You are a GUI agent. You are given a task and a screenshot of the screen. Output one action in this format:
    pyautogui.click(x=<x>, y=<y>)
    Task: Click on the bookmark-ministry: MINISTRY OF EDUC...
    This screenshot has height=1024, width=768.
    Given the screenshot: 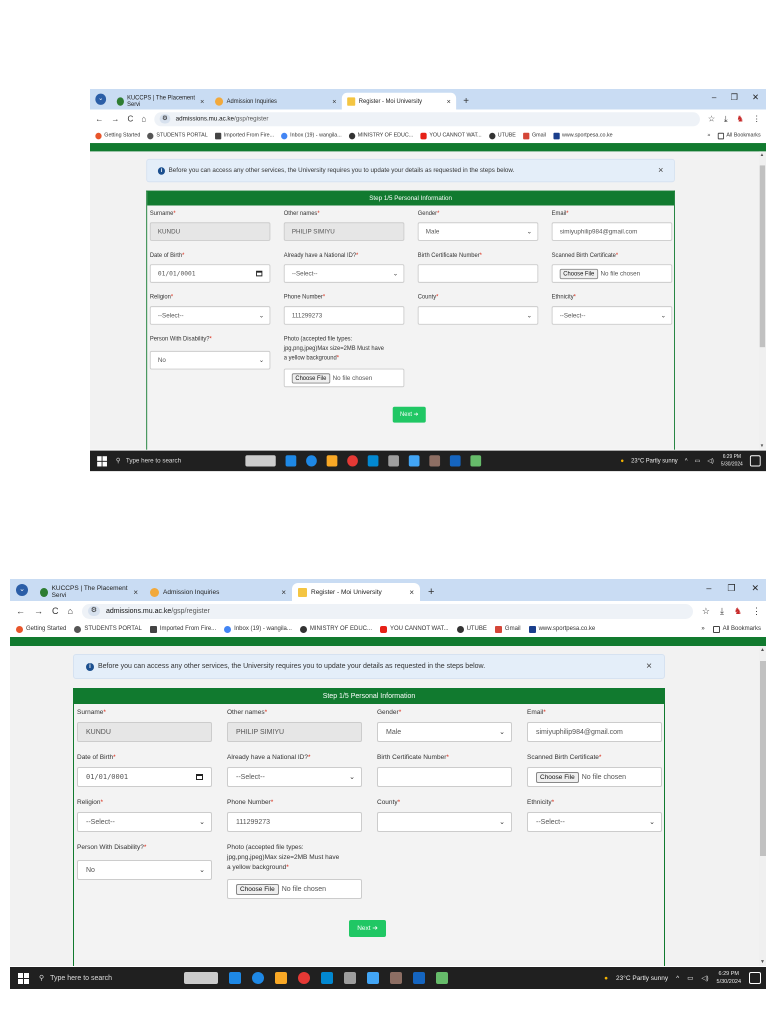 What is the action you would take?
    pyautogui.click(x=380, y=135)
    